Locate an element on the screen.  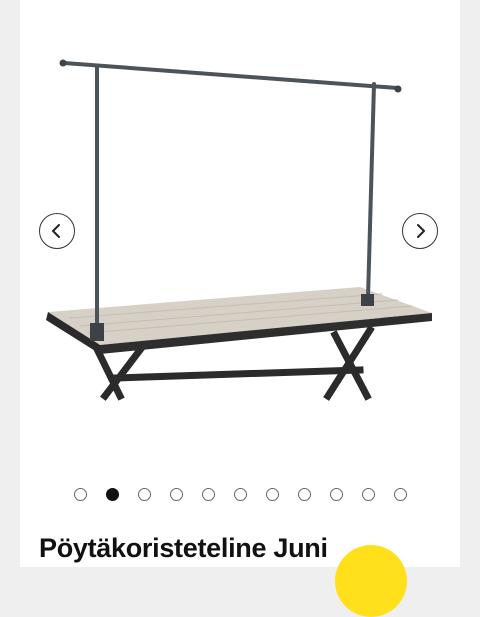
next-image-button is located at coordinates (420, 231).